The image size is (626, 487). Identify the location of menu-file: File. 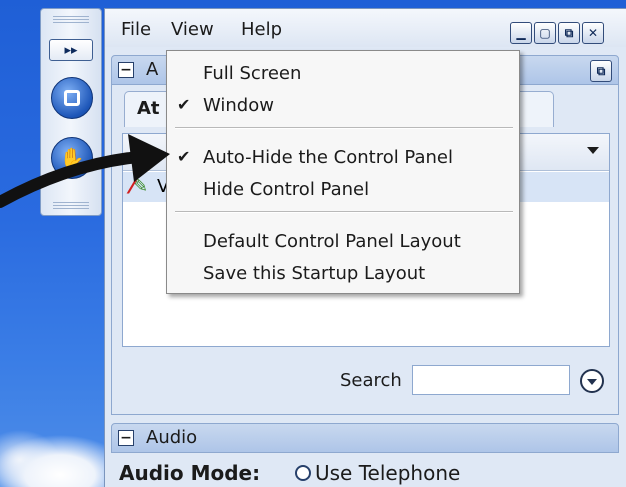
(136, 29).